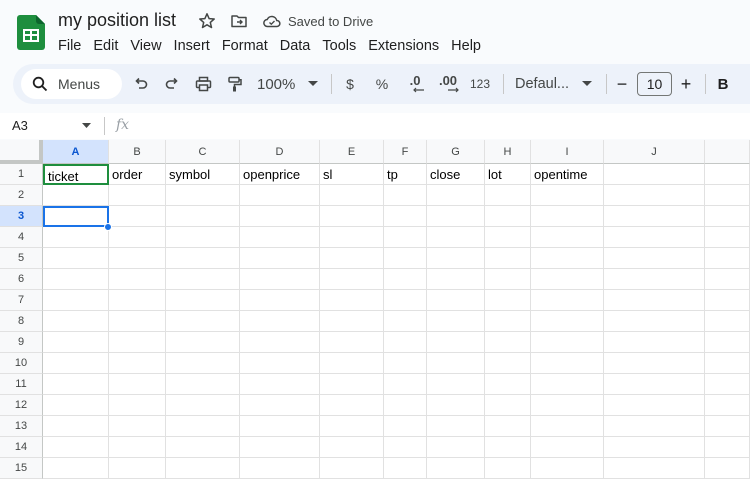 The image size is (750, 480). Describe the element at coordinates (508, 405) in the screenshot. I see `cell-h12` at that location.